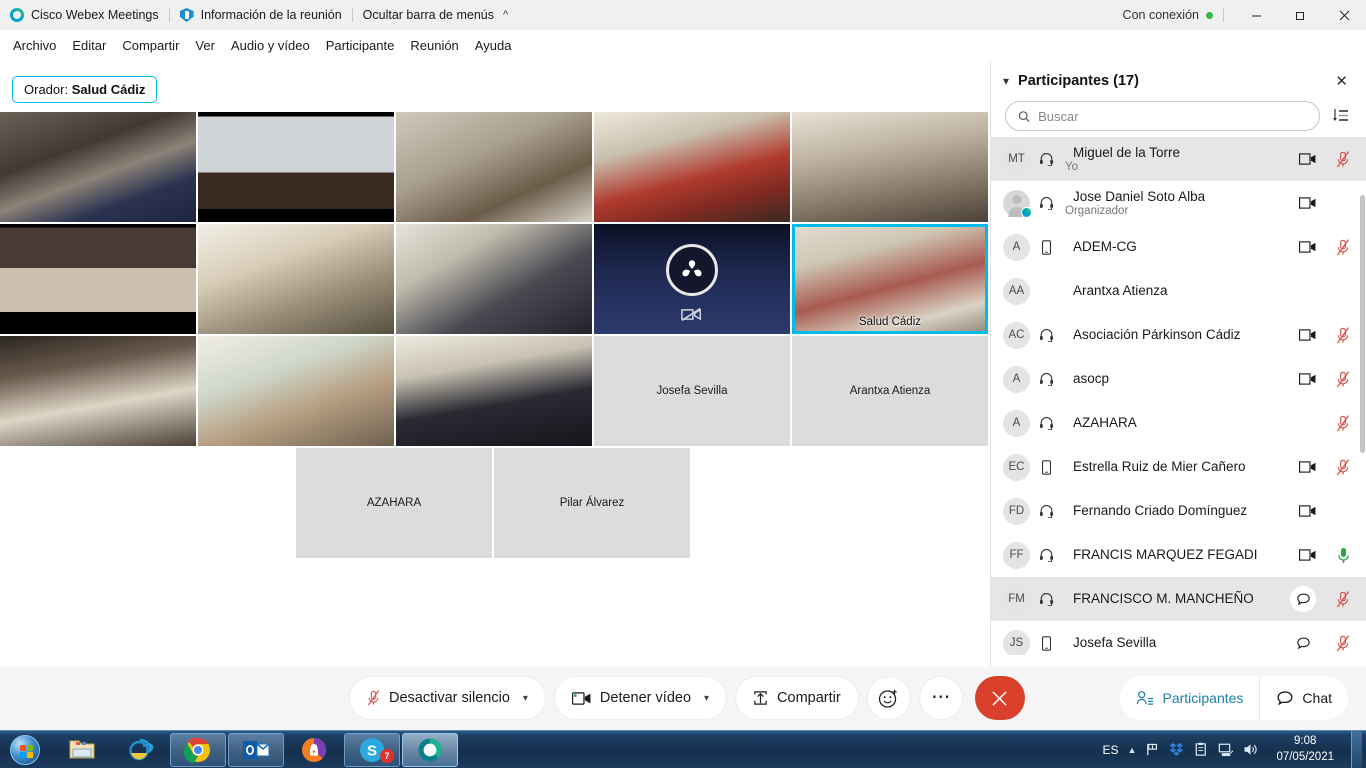  Describe the element at coordinates (1111, 750) in the screenshot. I see `language-indicator: ES` at that location.